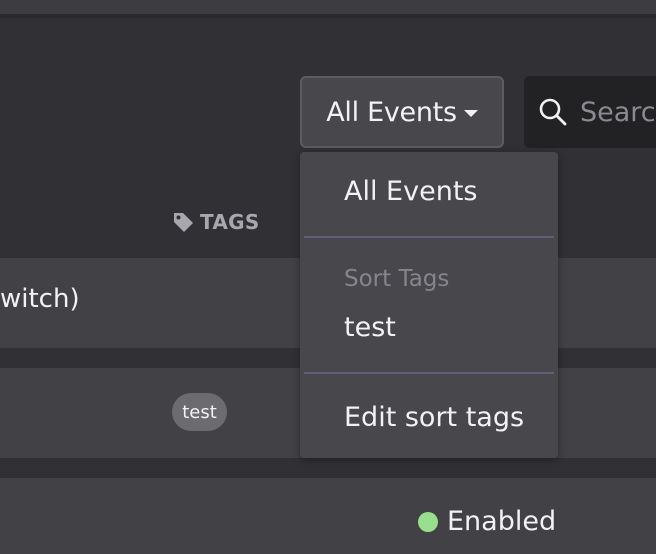  What do you see at coordinates (40, 299) in the screenshot?
I see `row-name: witch)` at bounding box center [40, 299].